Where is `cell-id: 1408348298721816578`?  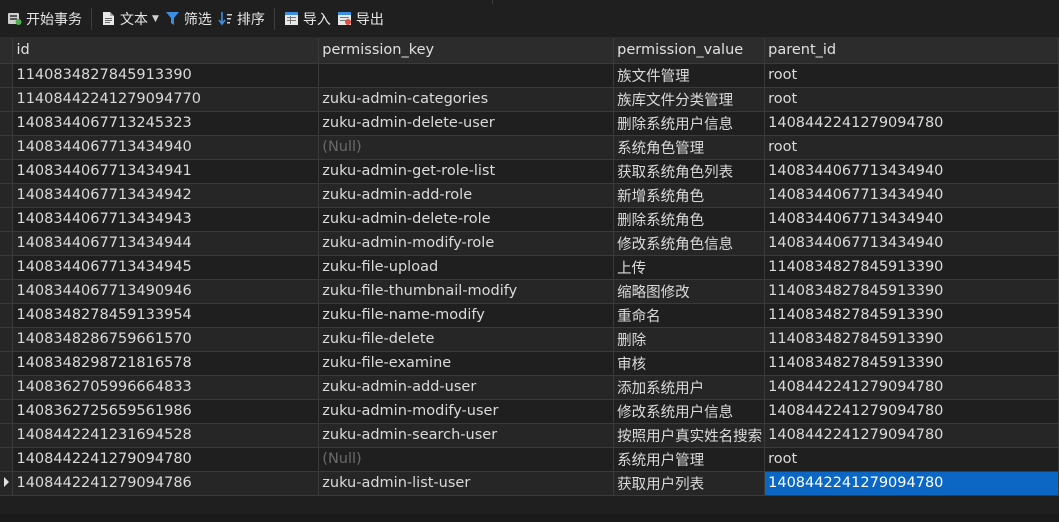 cell-id: 1408348298721816578 is located at coordinates (166, 363).